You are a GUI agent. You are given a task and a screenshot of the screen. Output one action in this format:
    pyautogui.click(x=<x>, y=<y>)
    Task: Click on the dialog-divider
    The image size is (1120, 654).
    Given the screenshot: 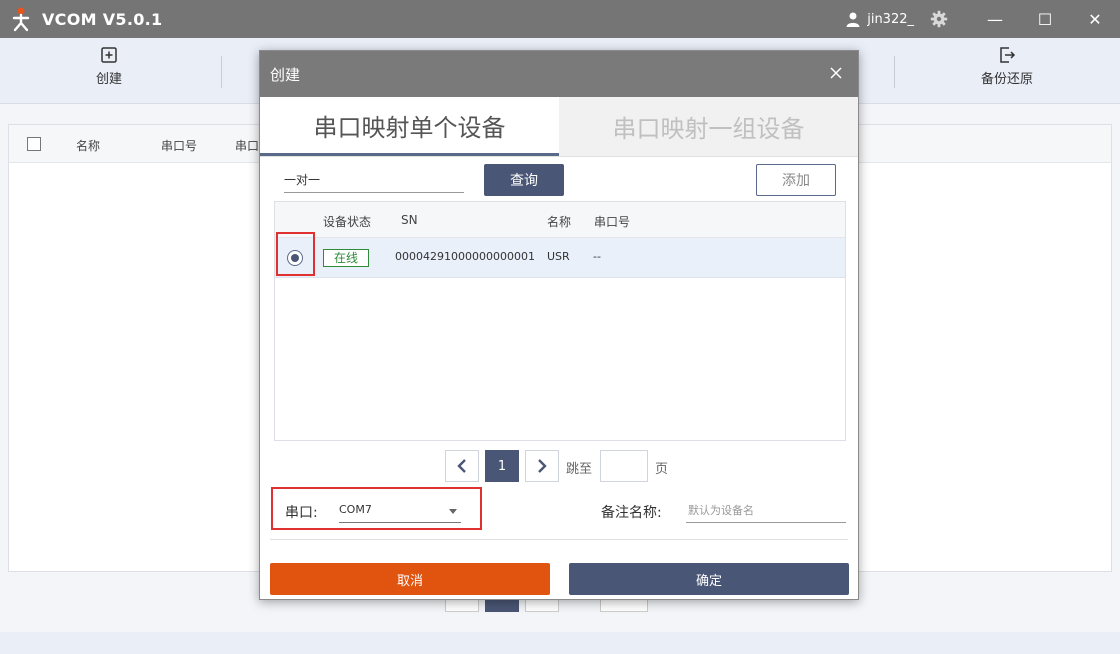 What is the action you would take?
    pyautogui.click(x=559, y=539)
    